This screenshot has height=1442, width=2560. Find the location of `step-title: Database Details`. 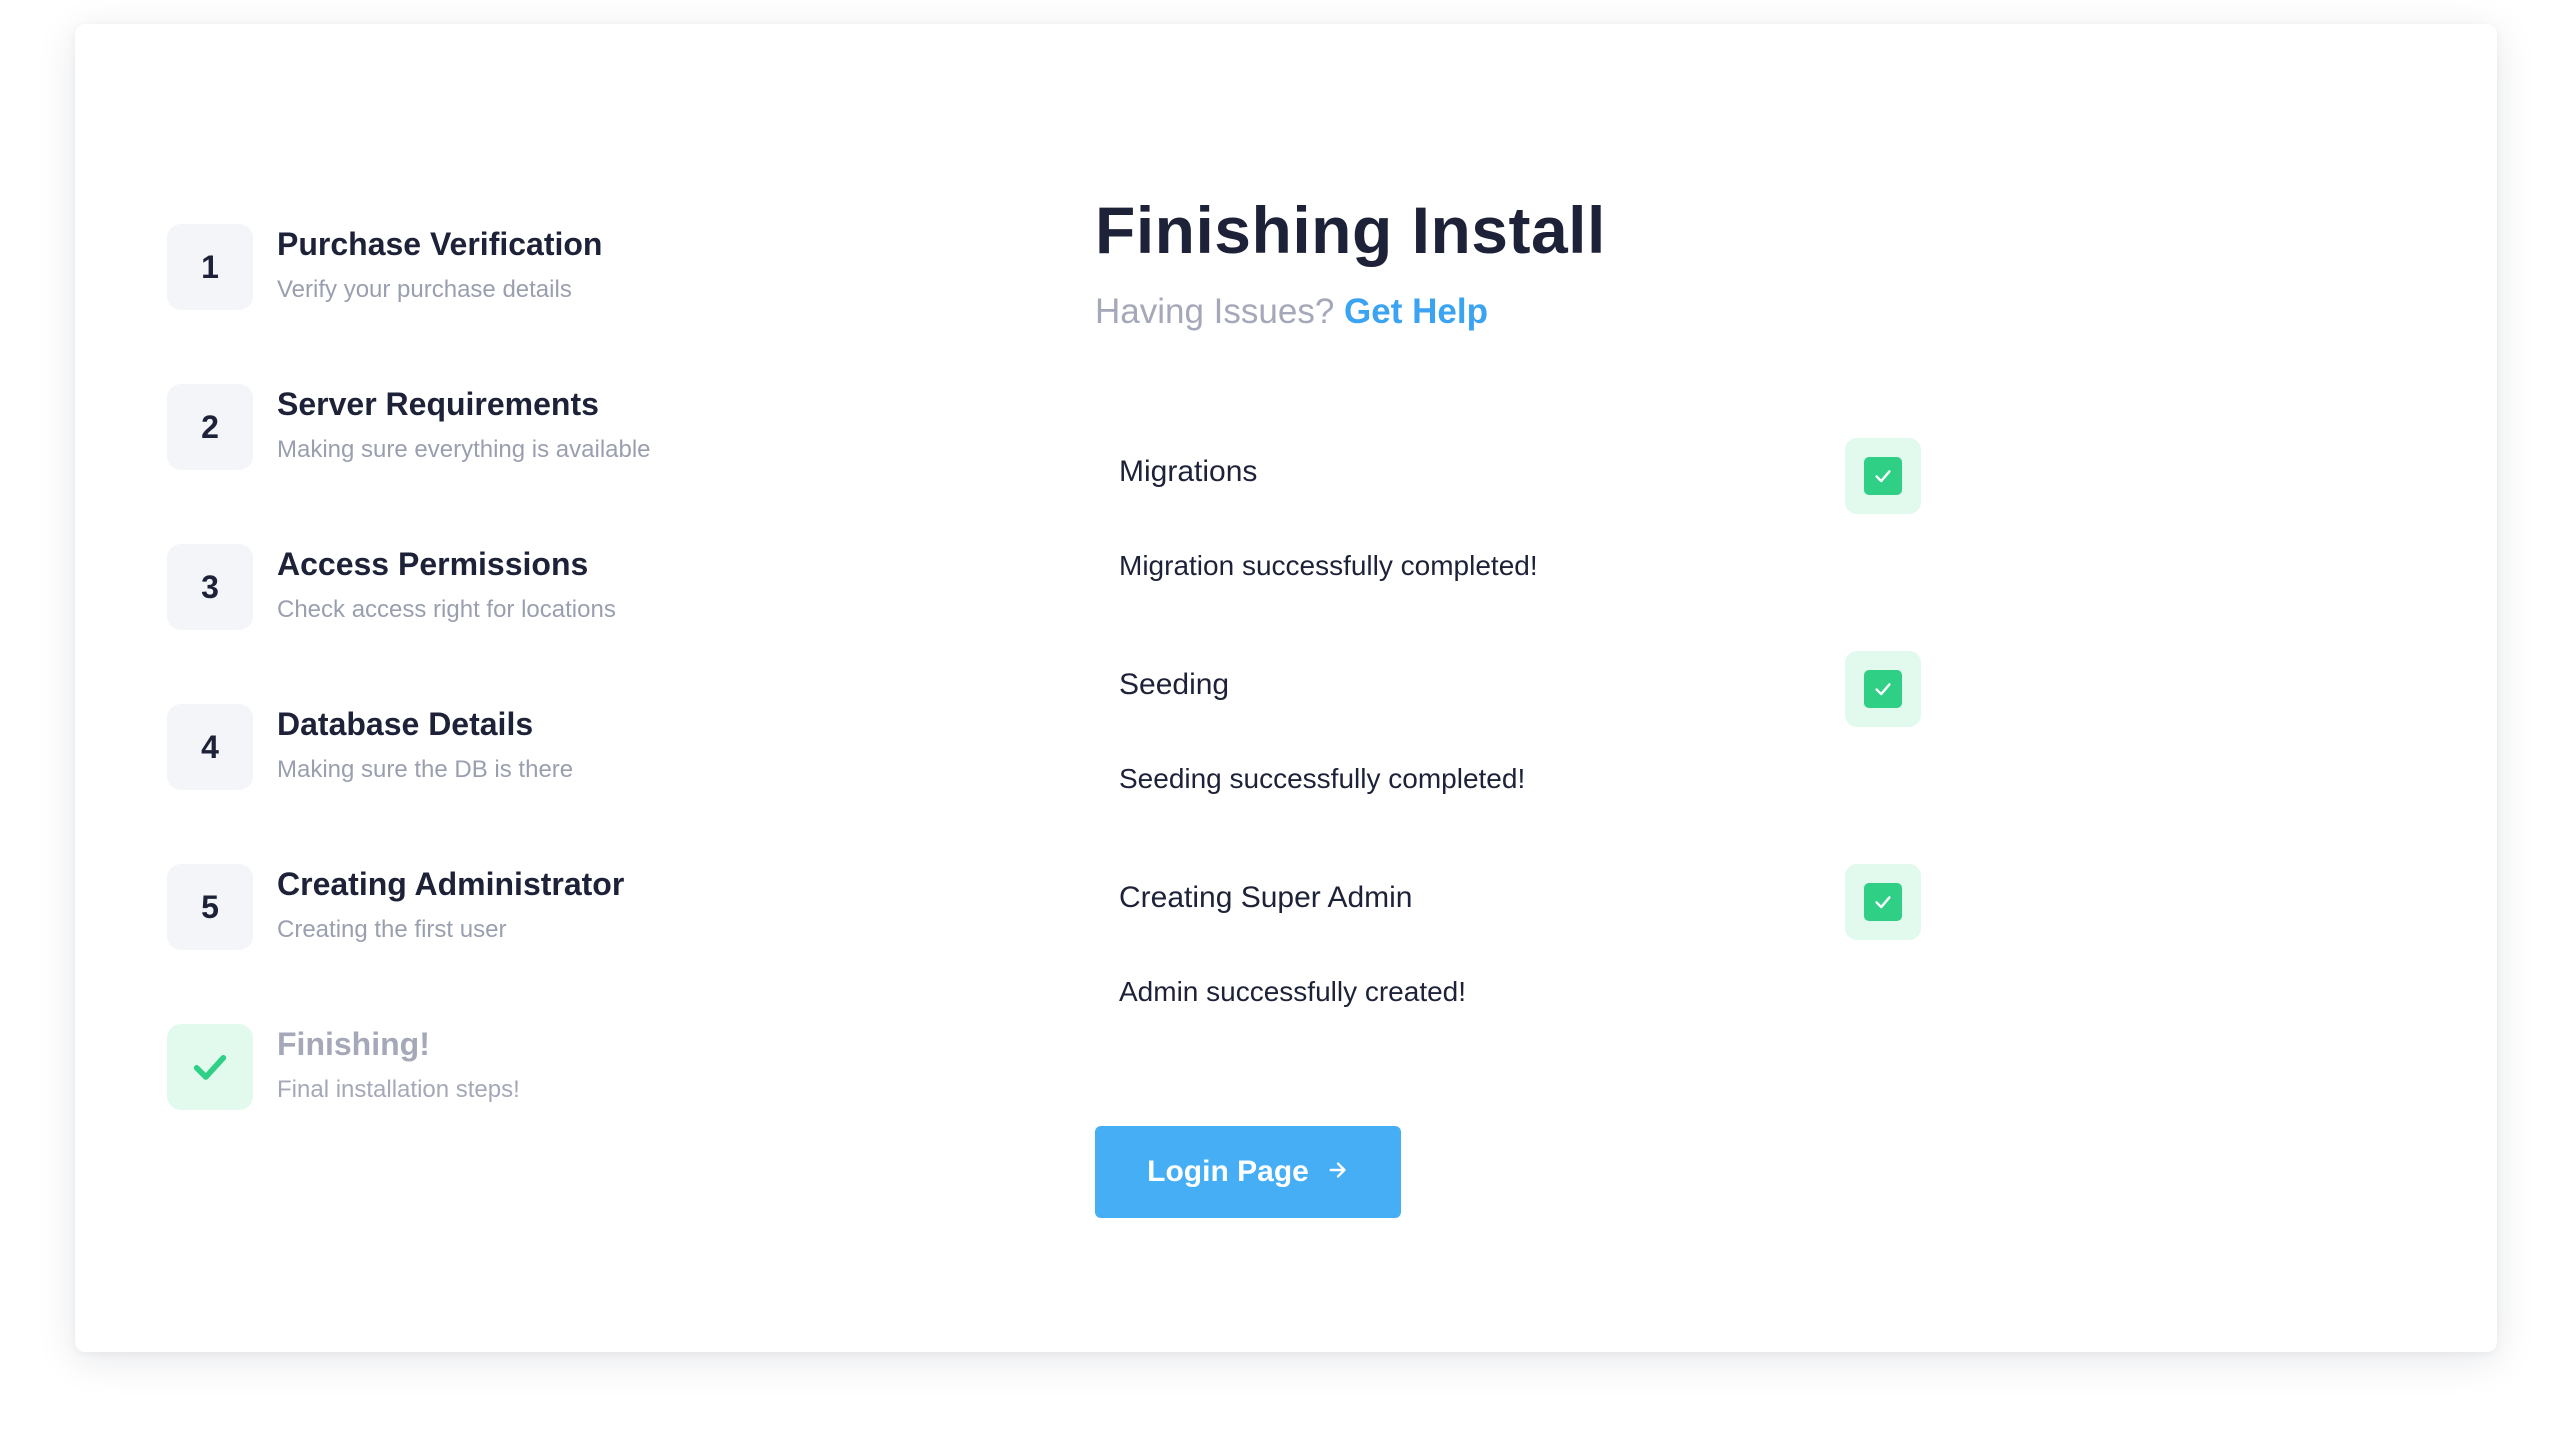

step-title: Database Details is located at coordinates (405, 724).